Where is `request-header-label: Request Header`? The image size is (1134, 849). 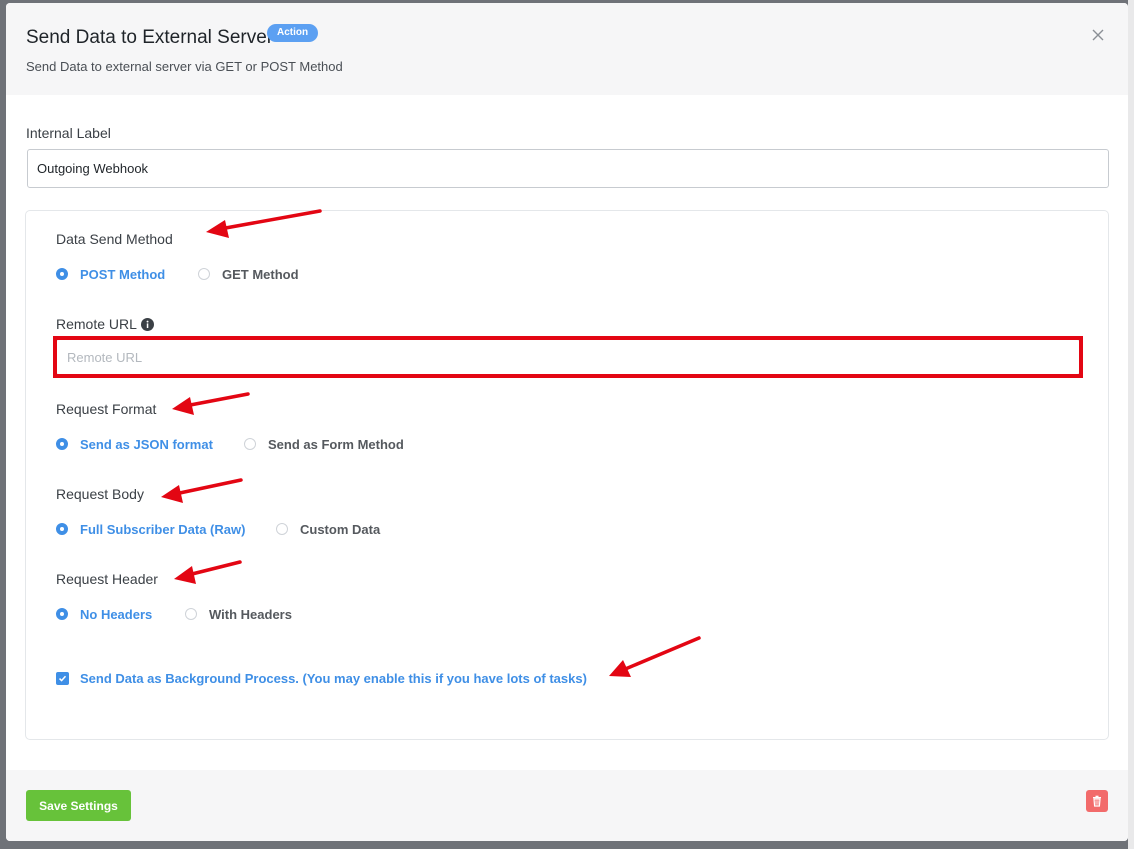 request-header-label: Request Header is located at coordinates (107, 579).